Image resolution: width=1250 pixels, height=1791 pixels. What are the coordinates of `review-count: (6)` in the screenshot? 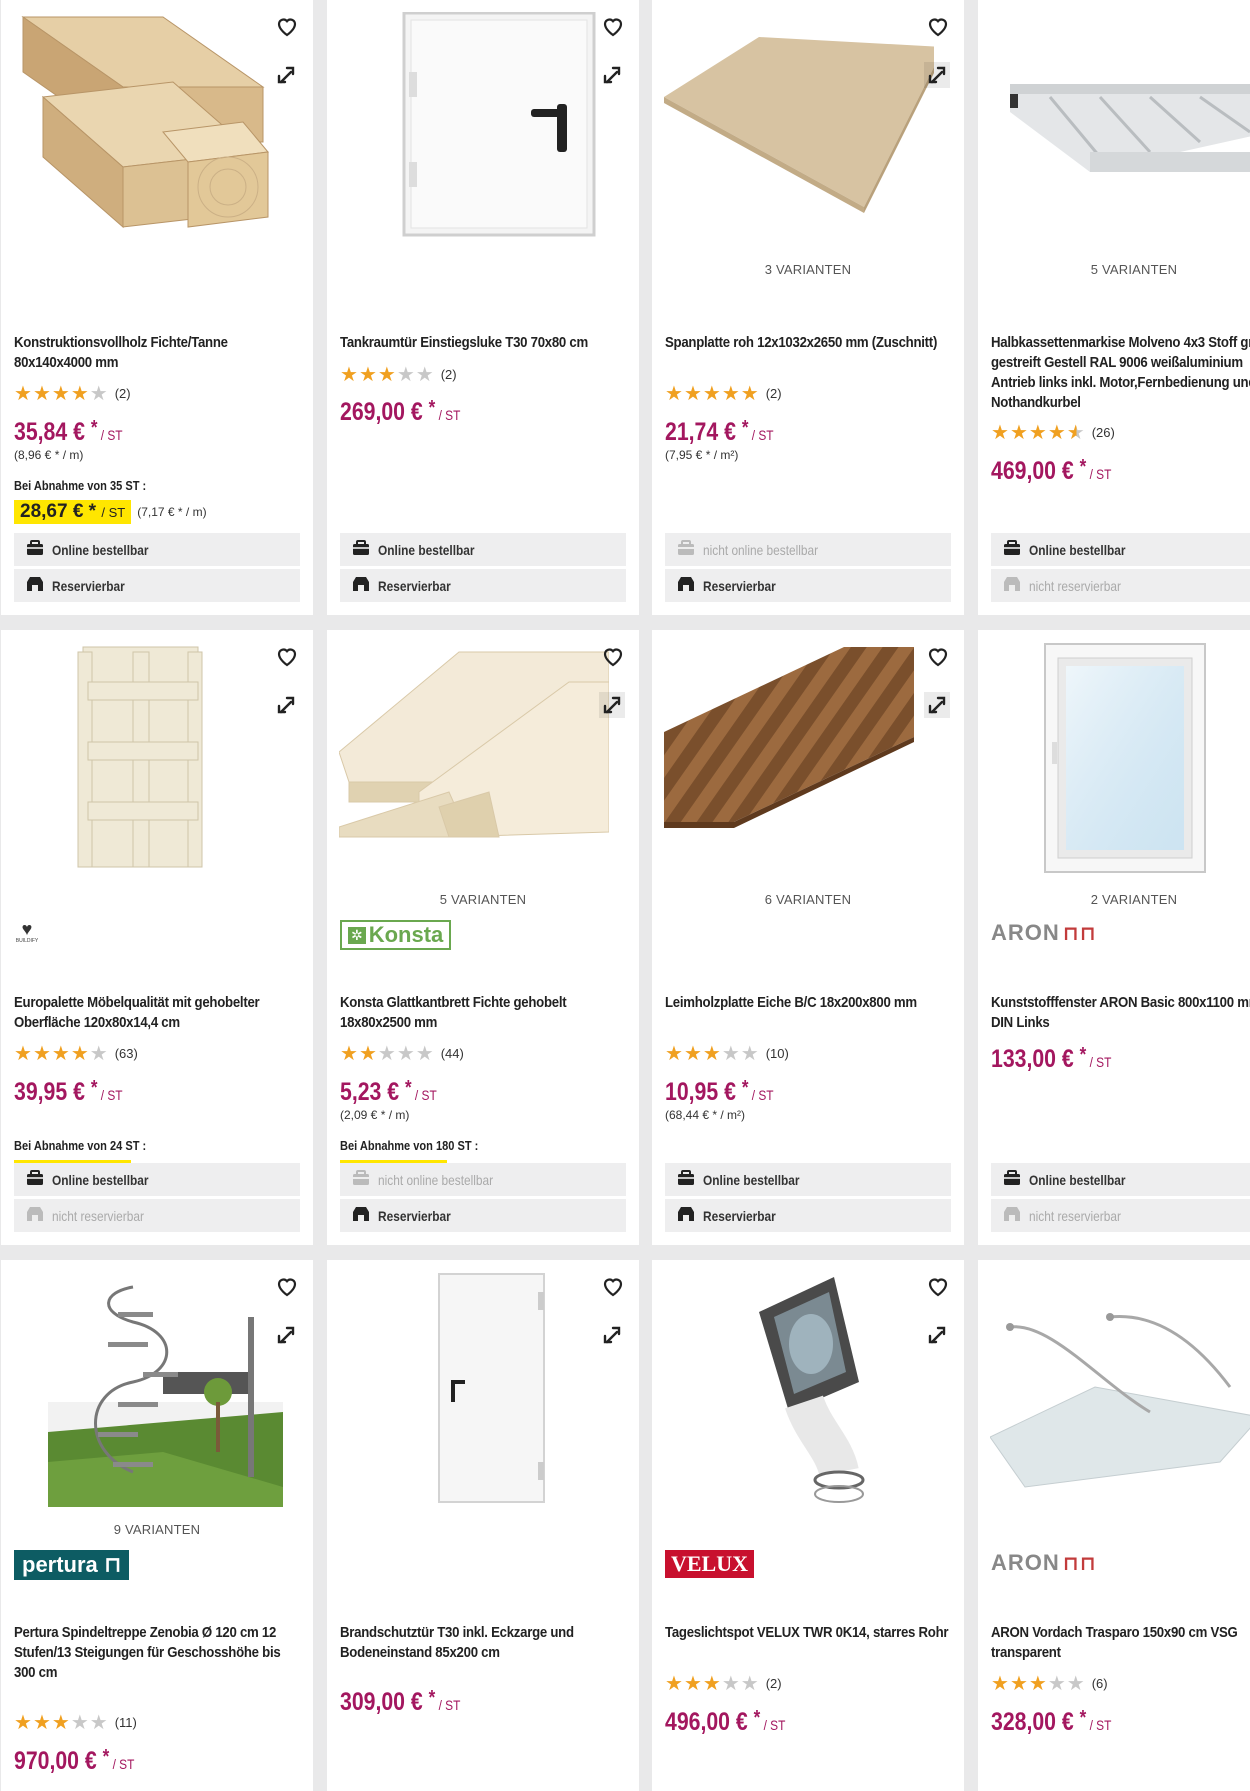 It's located at (1100, 1683).